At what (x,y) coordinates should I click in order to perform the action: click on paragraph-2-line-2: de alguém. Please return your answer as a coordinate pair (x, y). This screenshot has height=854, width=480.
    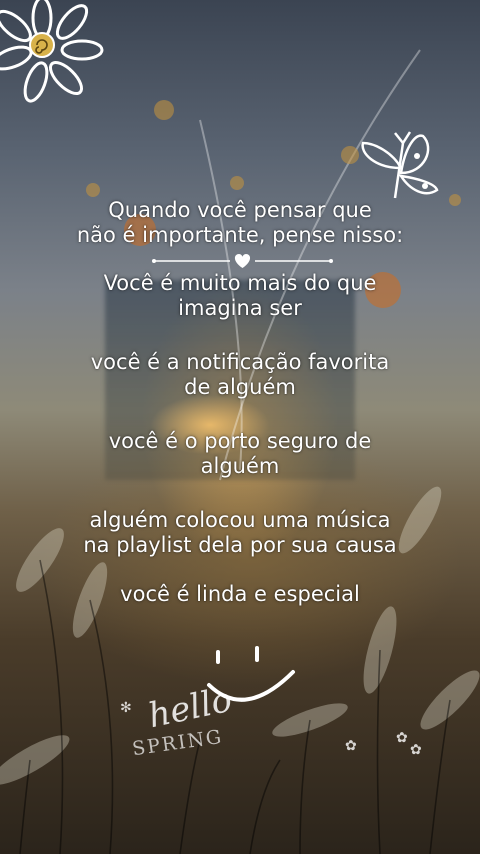
    Looking at the image, I should click on (240, 387).